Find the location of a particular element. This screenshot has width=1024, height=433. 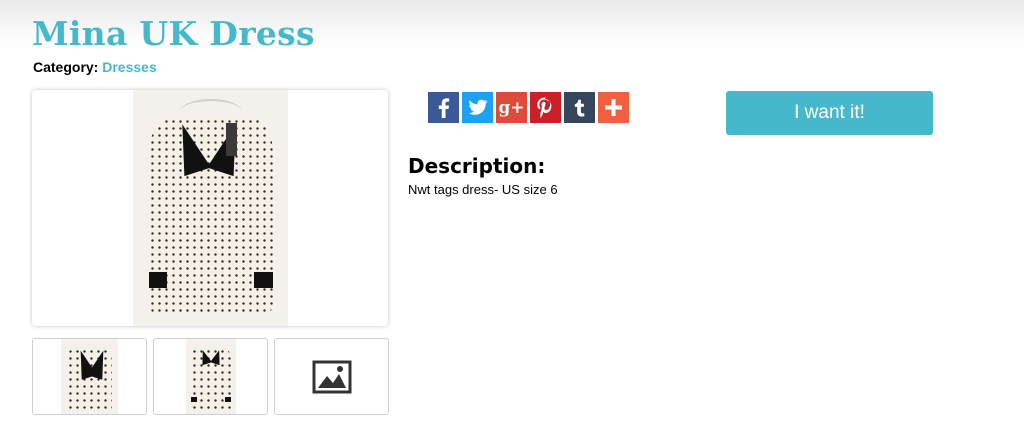

tumblr-share-button is located at coordinates (579, 107).